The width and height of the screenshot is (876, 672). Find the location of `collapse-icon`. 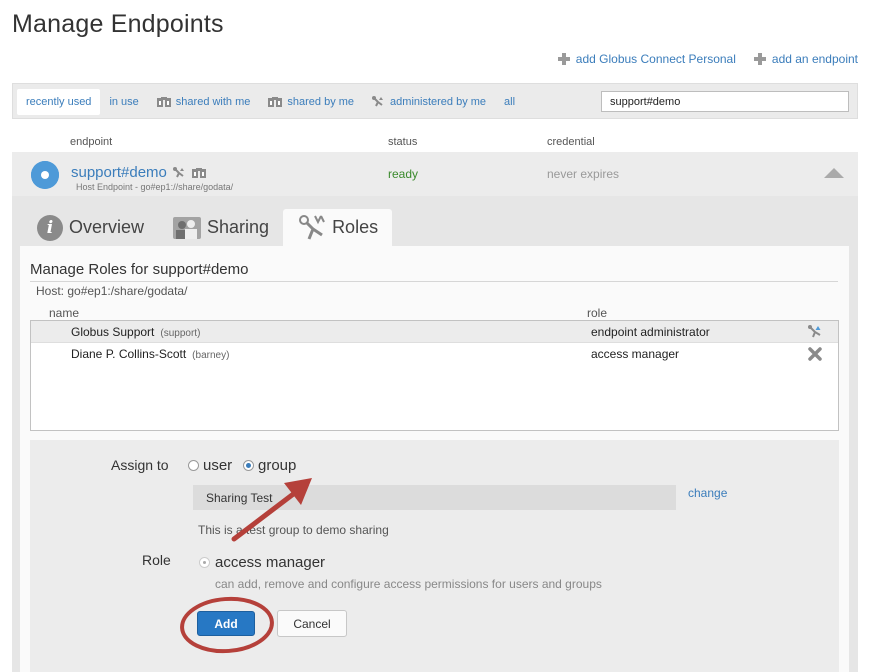

collapse-icon is located at coordinates (834, 173).